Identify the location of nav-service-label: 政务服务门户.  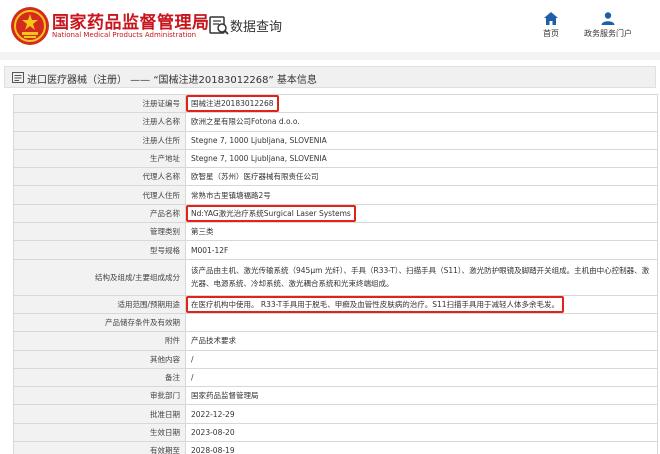
(608, 33).